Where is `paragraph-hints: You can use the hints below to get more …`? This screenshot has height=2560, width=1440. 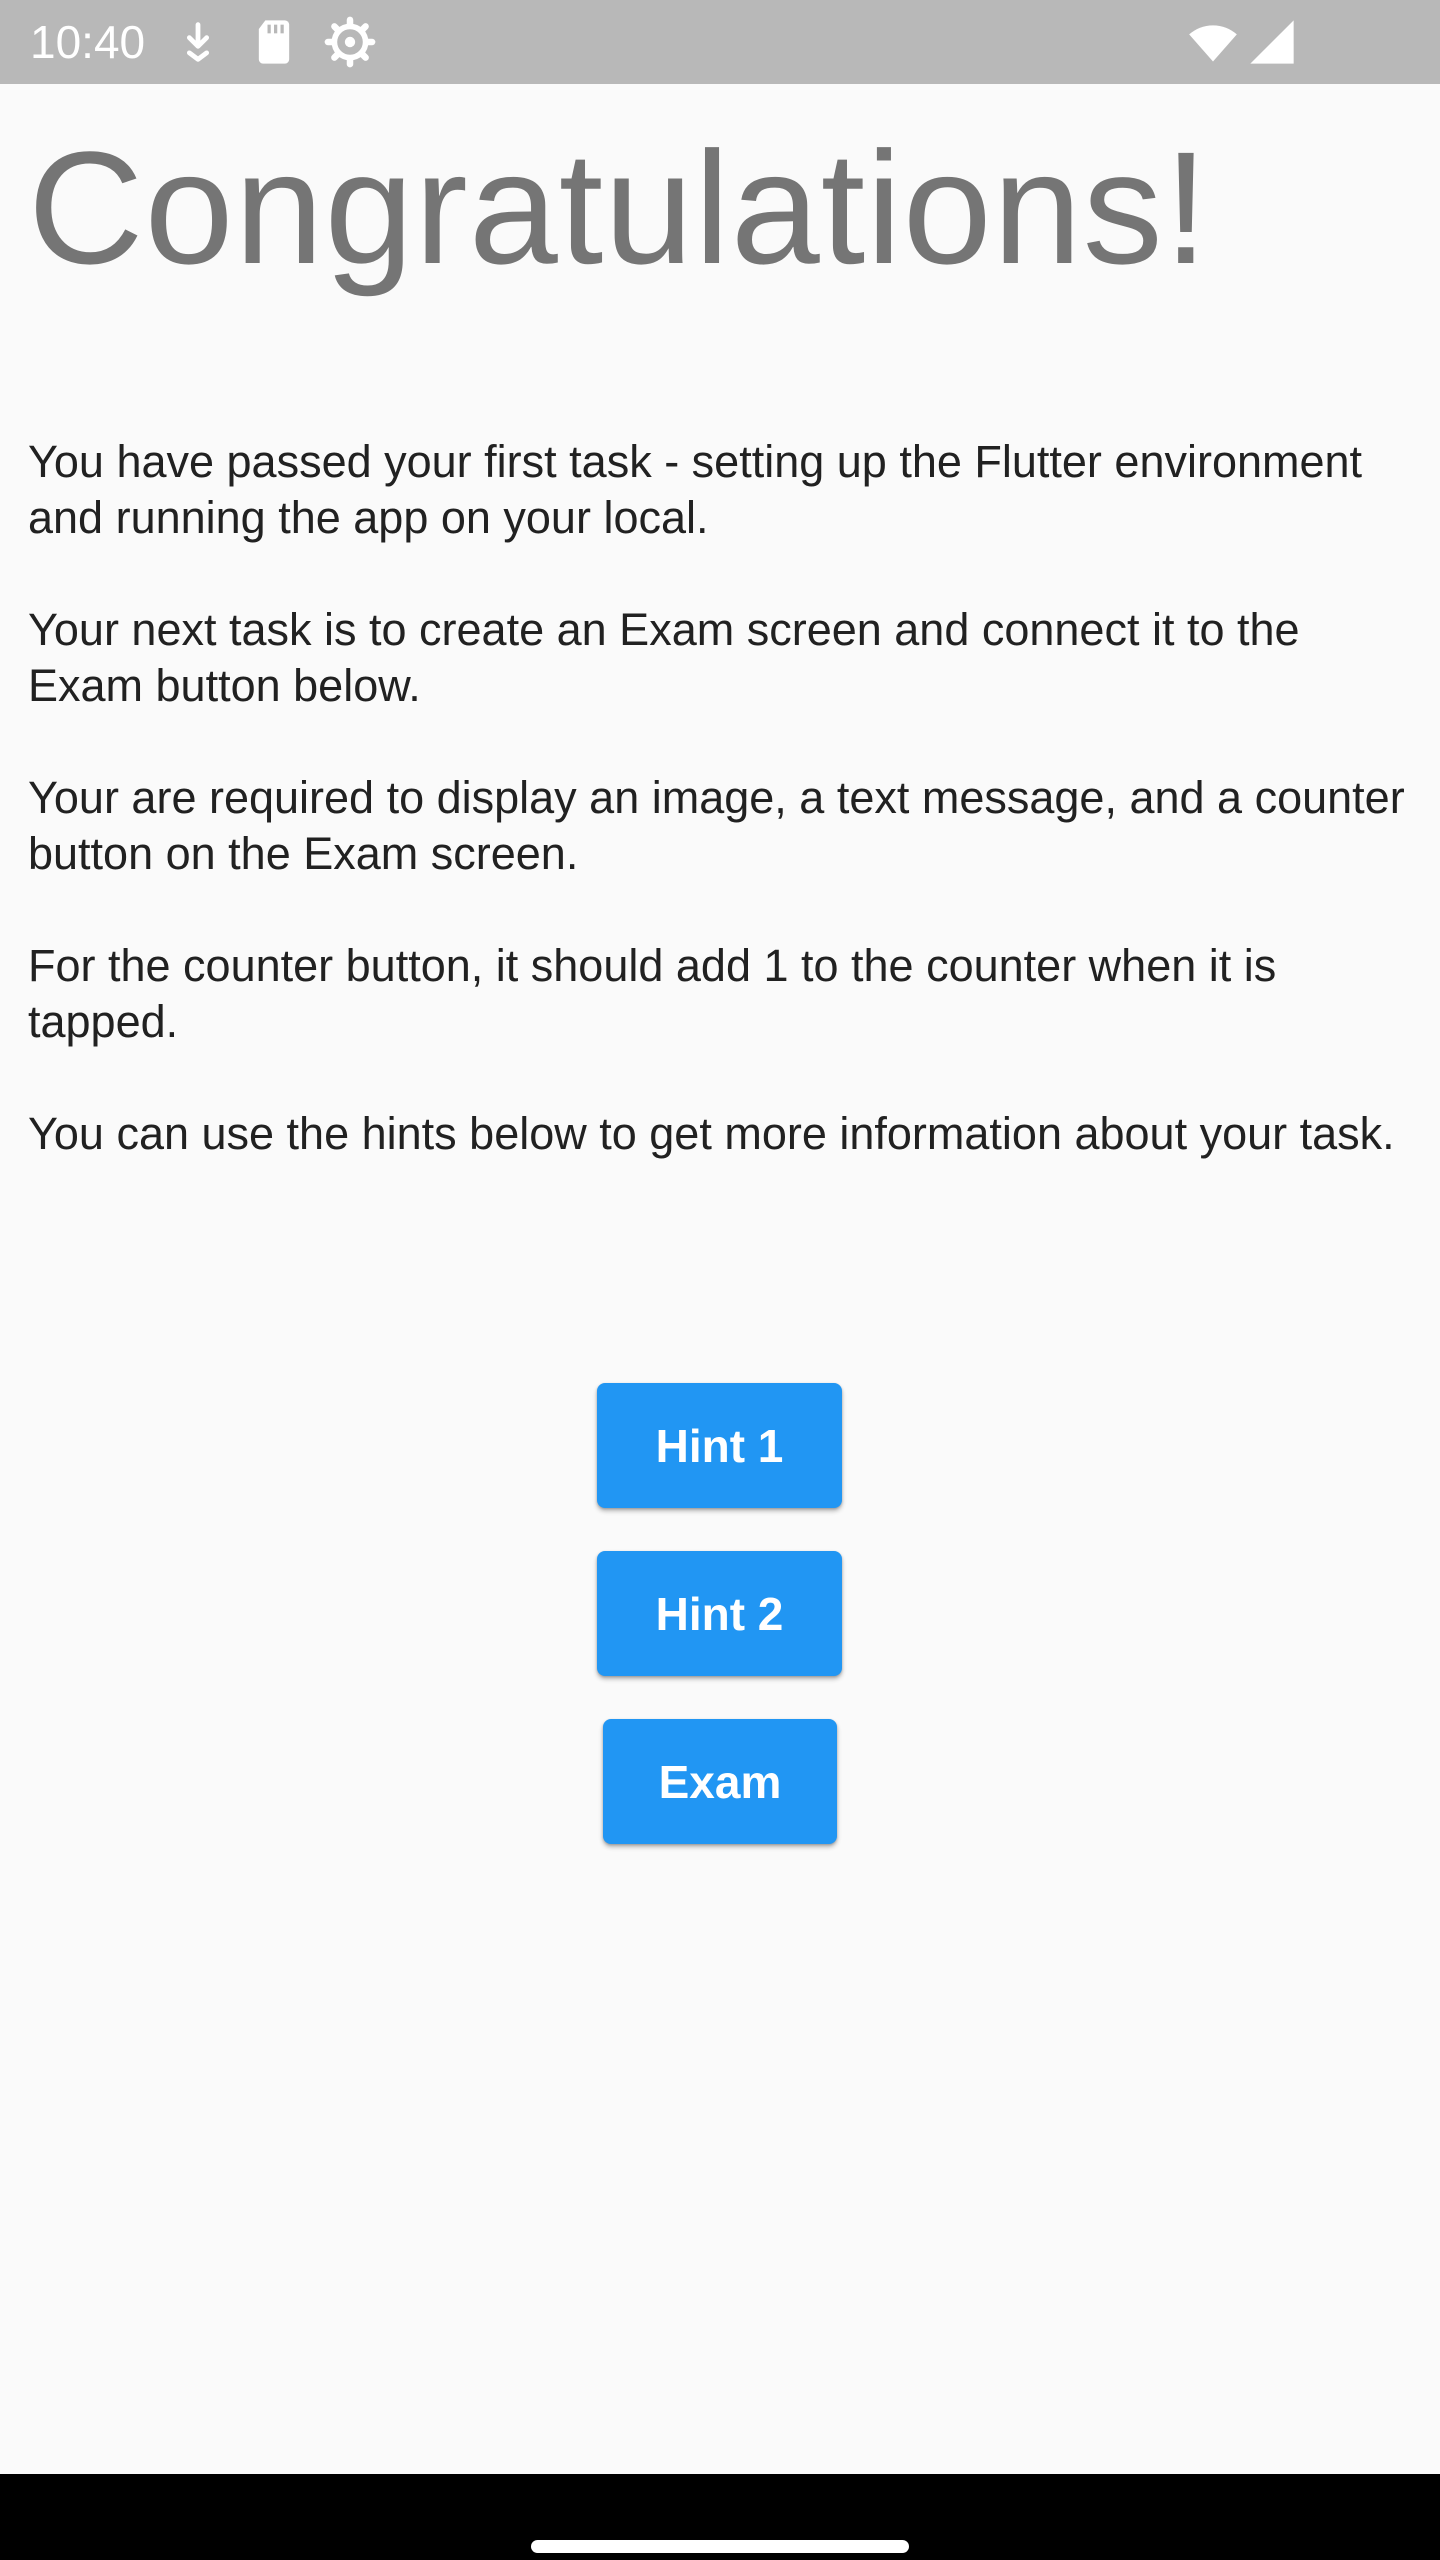 paragraph-hints: You can use the hints below to get more … is located at coordinates (711, 1133).